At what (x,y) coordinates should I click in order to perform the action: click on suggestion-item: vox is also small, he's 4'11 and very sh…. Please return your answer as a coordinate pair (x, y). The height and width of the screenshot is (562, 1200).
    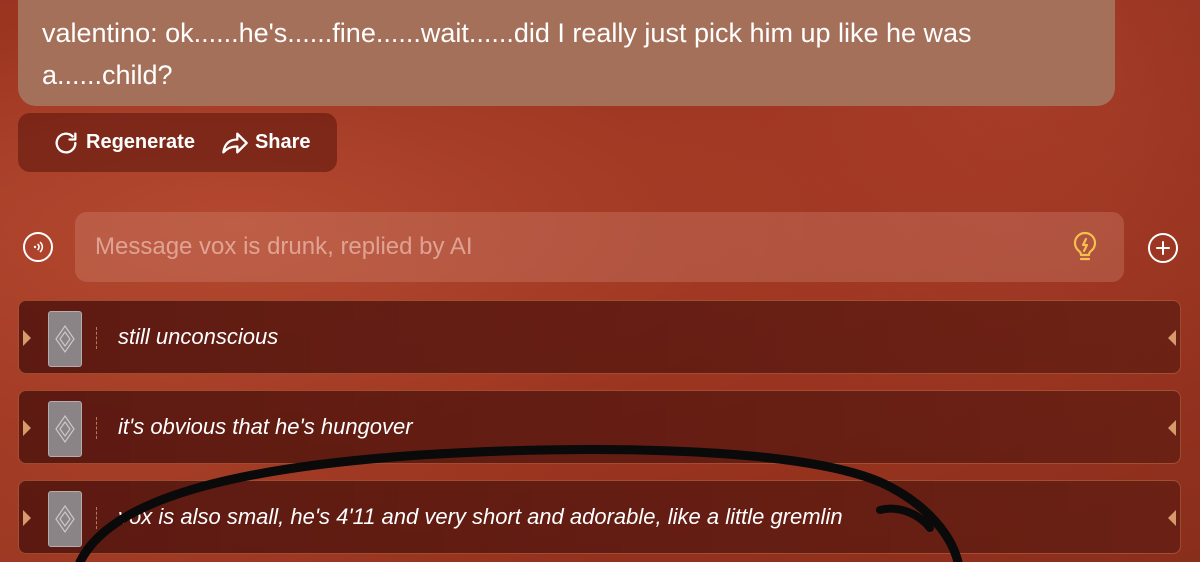
    Looking at the image, I should click on (599, 517).